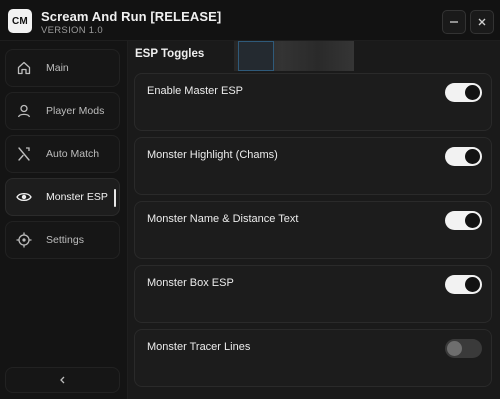 This screenshot has width=500, height=399. What do you see at coordinates (75, 111) in the screenshot?
I see `sidebar-item-label: Player Mods` at bounding box center [75, 111].